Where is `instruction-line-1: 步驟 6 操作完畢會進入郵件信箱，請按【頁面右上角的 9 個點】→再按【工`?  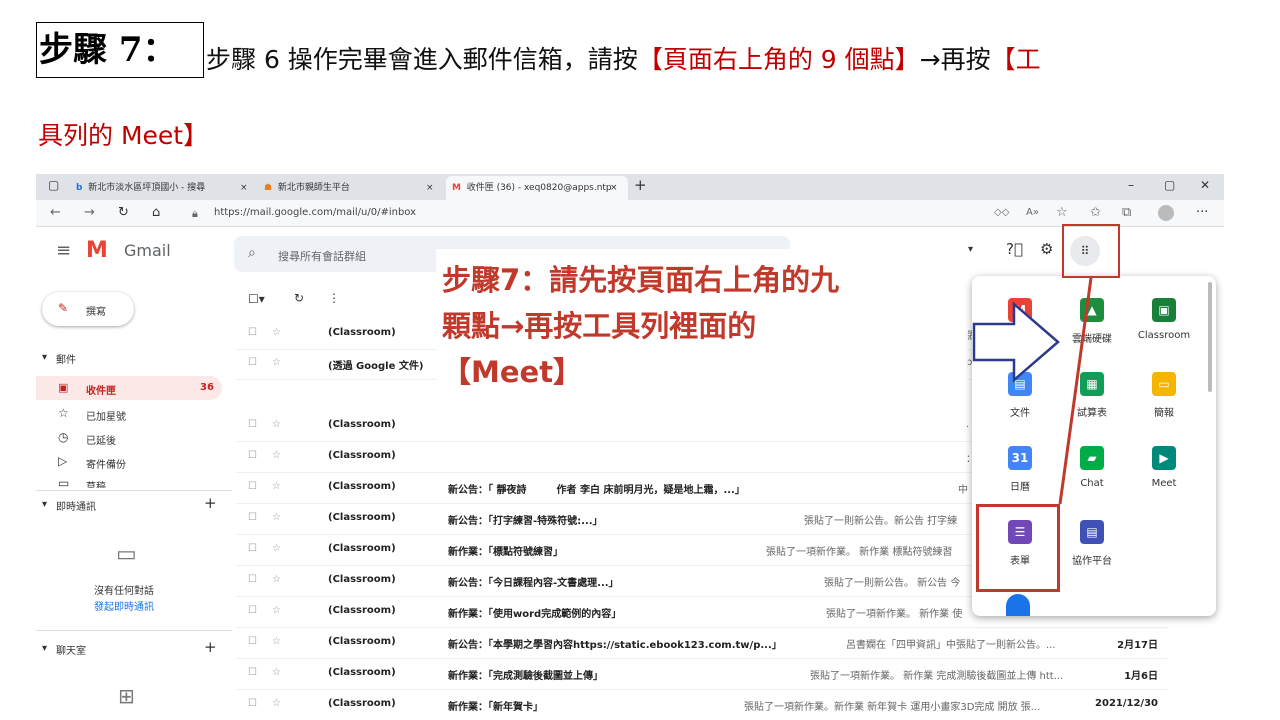
instruction-line-1: 步驟 6 操作完畢會進入郵件信箱，請按【頁面右上角的 9 個點】→再按【工 is located at coordinates (623, 58).